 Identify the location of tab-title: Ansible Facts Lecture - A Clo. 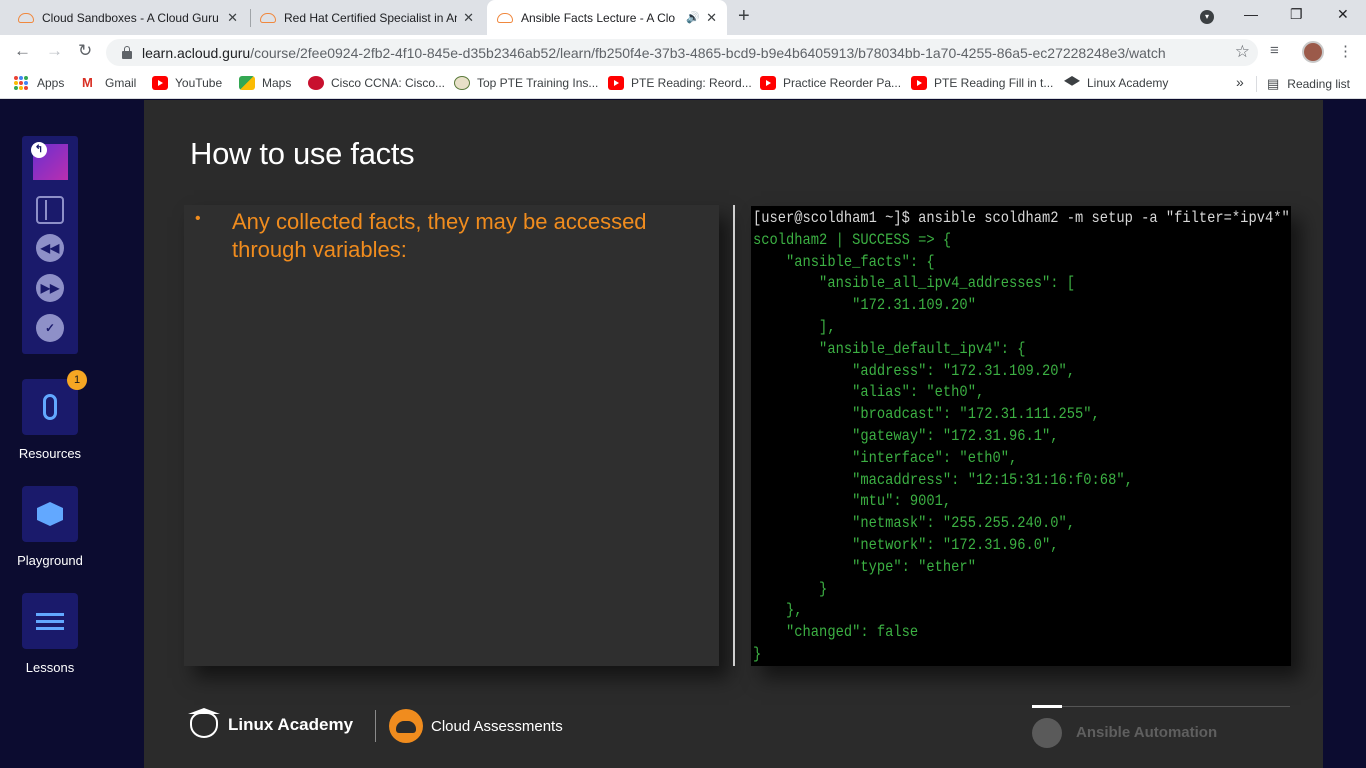
(598, 17).